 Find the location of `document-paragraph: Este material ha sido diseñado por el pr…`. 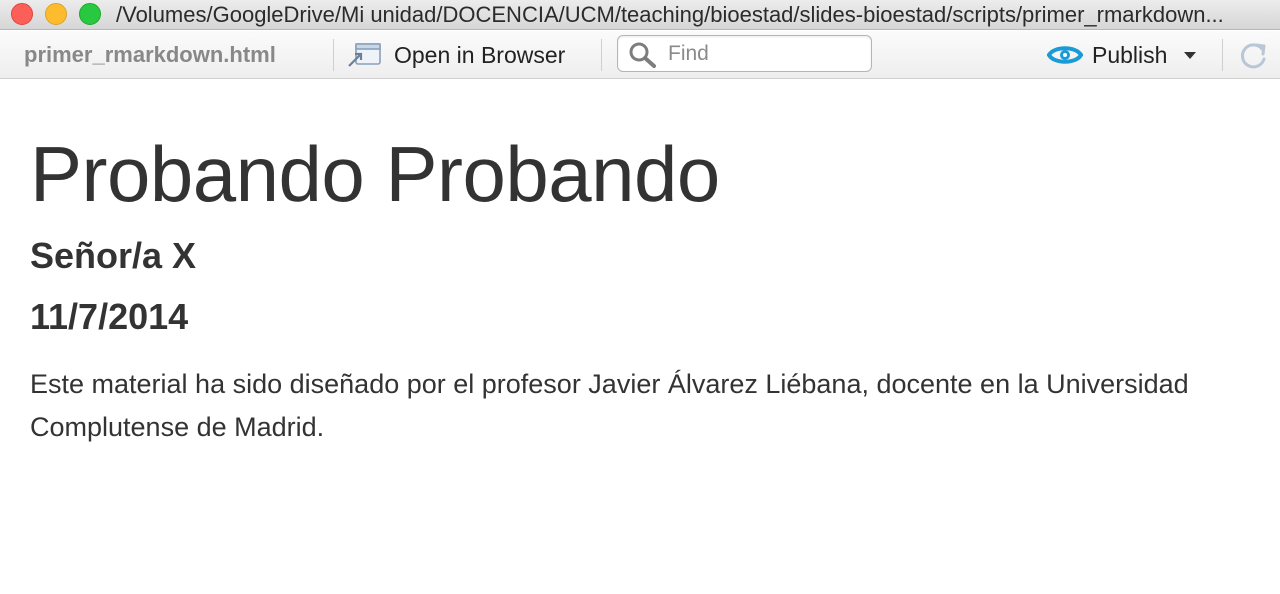

document-paragraph: Este material ha sido diseñado por el pr… is located at coordinates (609, 405).